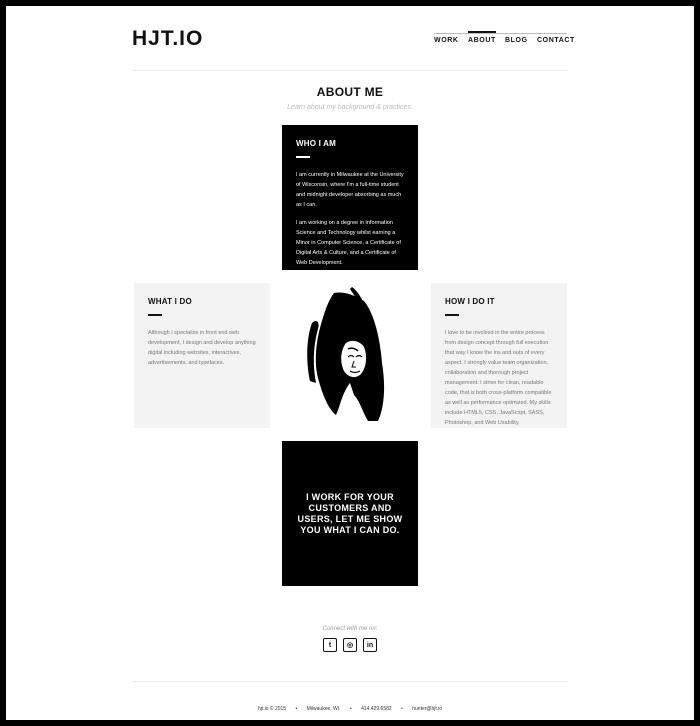  I want to click on nav-item-work: WORK, so click(446, 38).